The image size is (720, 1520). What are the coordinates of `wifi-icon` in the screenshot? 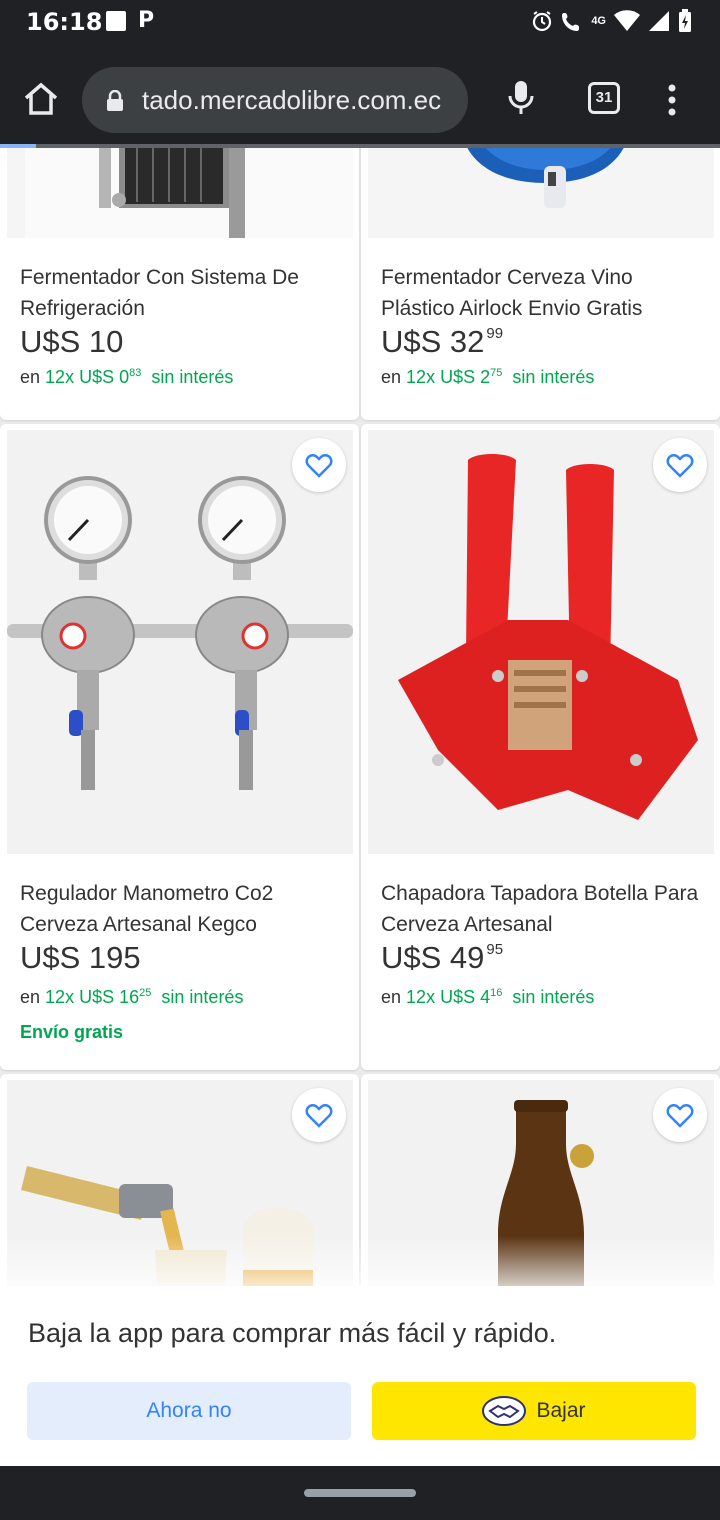 It's located at (627, 20).